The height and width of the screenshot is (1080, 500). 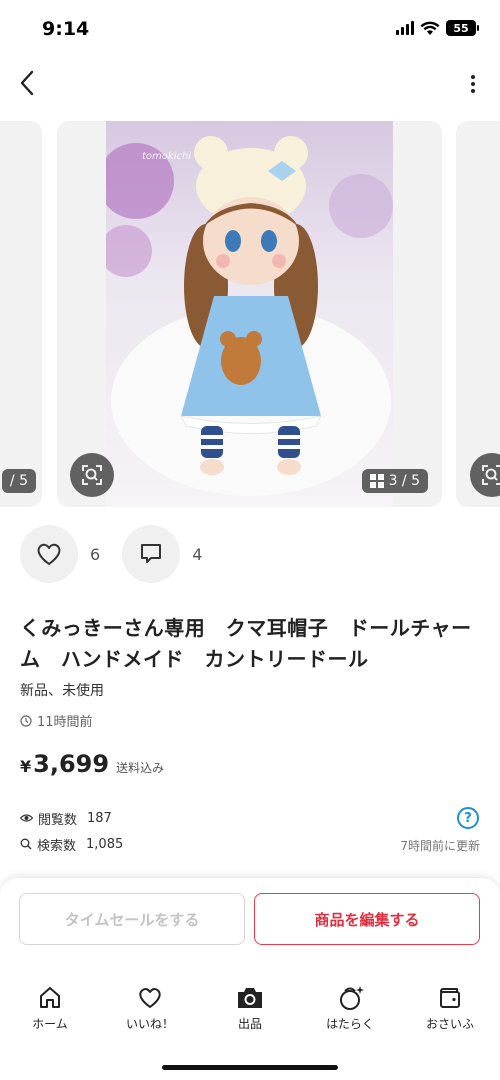 What do you see at coordinates (66, 29) in the screenshot?
I see `status-time: 9:14` at bounding box center [66, 29].